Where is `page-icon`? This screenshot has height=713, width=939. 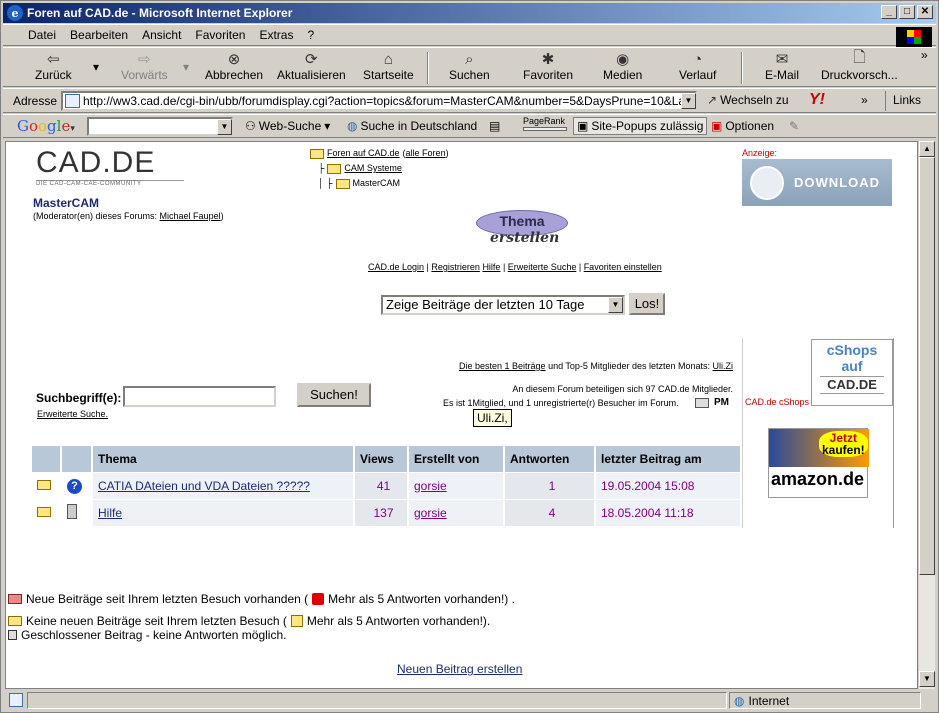
page-icon is located at coordinates (72, 101).